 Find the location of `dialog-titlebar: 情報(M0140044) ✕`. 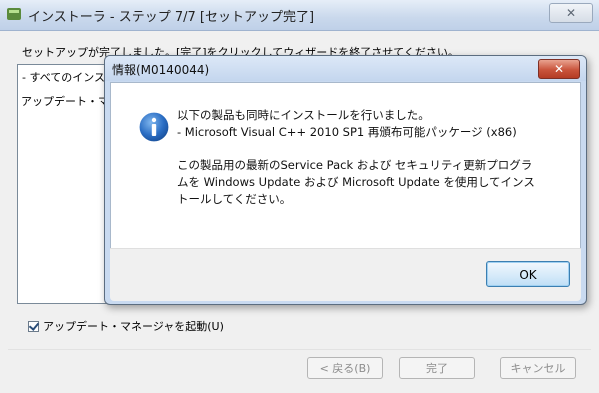

dialog-titlebar: 情報(M0140044) ✕ is located at coordinates (345, 68).